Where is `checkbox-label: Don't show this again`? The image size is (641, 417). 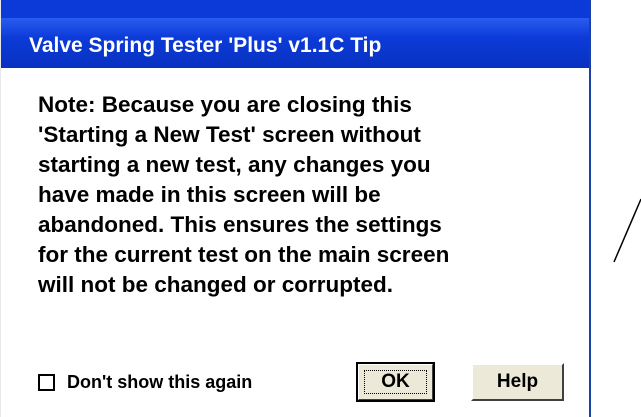
checkbox-label: Don't show this again is located at coordinates (159, 382).